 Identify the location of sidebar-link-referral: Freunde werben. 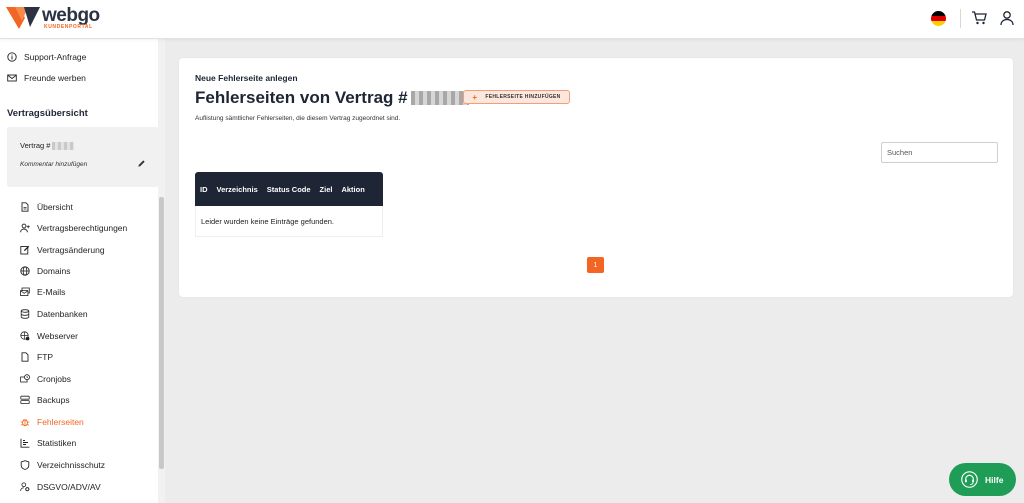
(46, 78).